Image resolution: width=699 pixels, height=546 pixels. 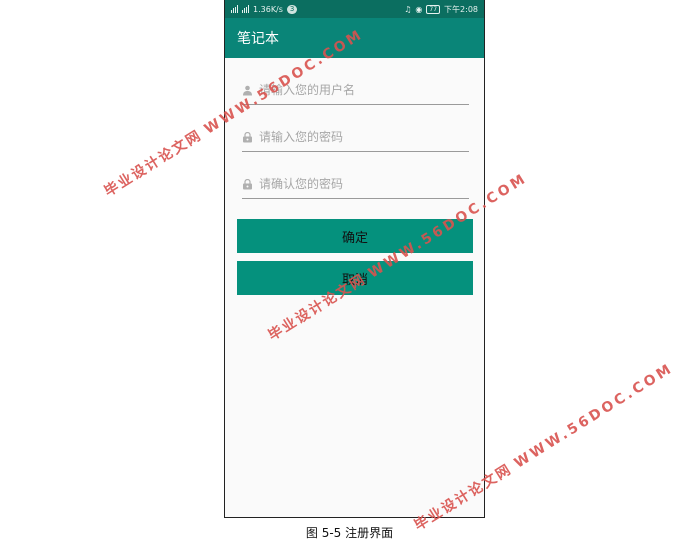 I want to click on confirm-password-input, so click(x=354, y=184).